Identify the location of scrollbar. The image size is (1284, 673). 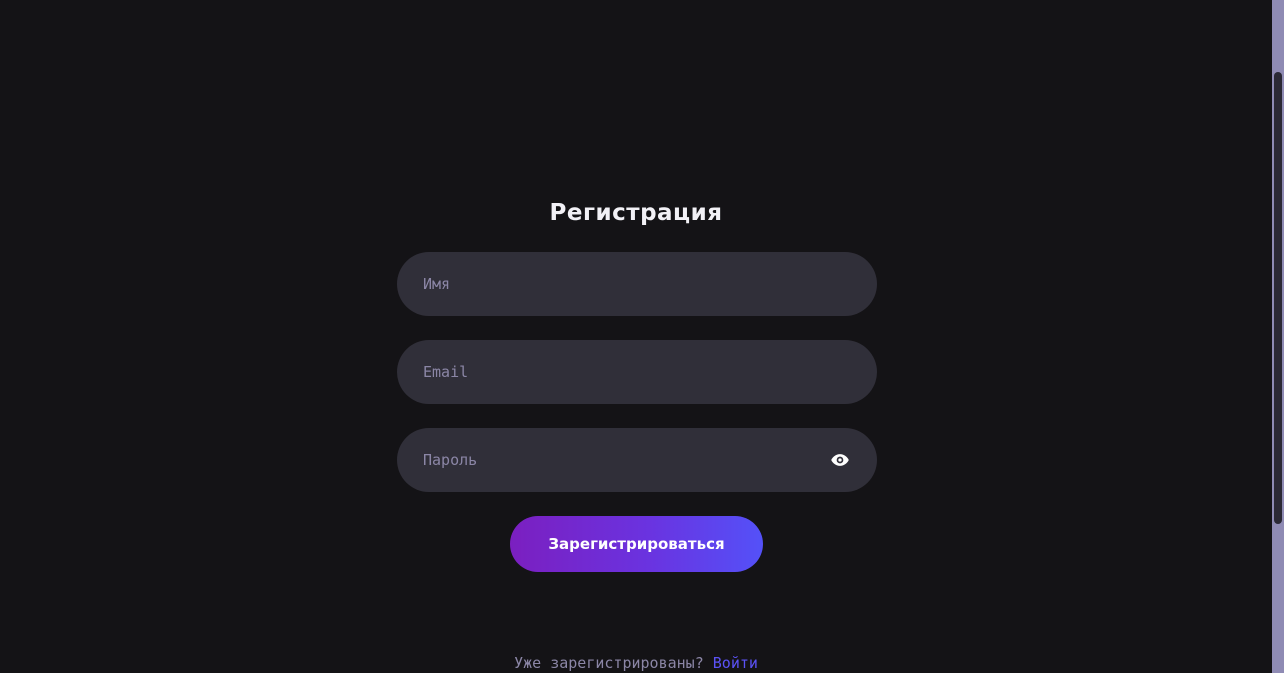
(1278, 336).